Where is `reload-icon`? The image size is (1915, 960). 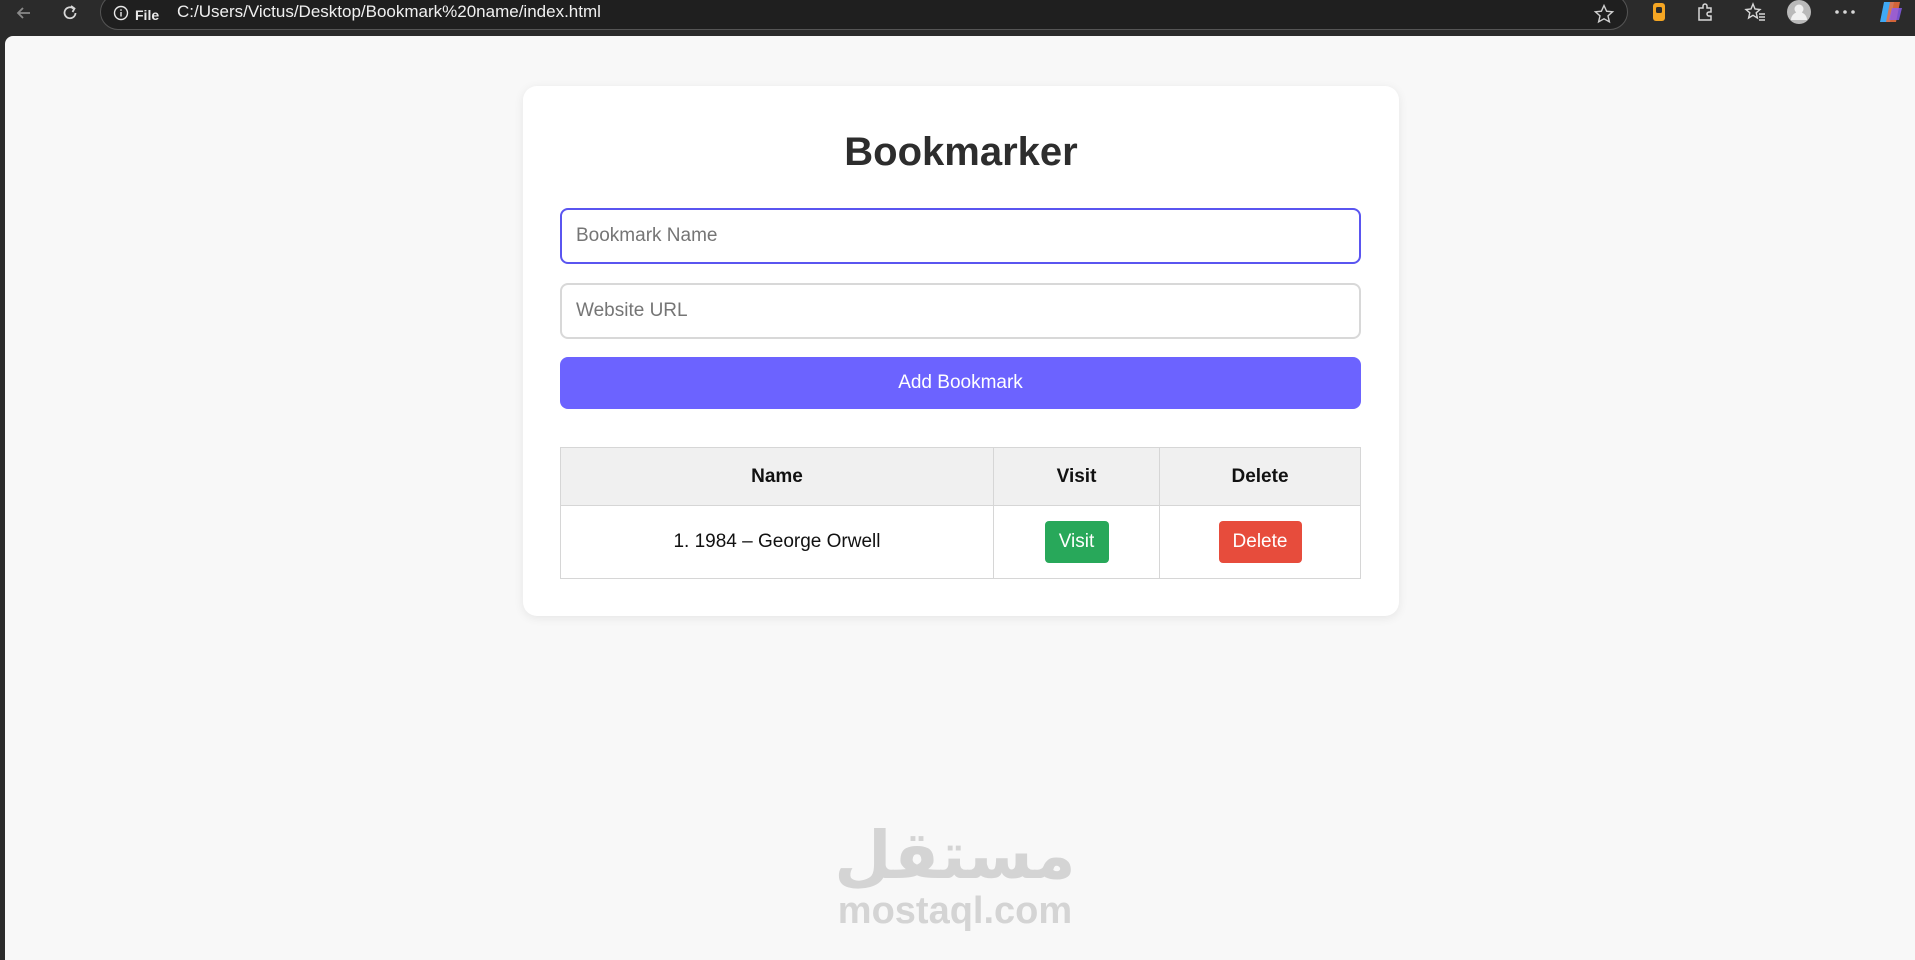 reload-icon is located at coordinates (70, 13).